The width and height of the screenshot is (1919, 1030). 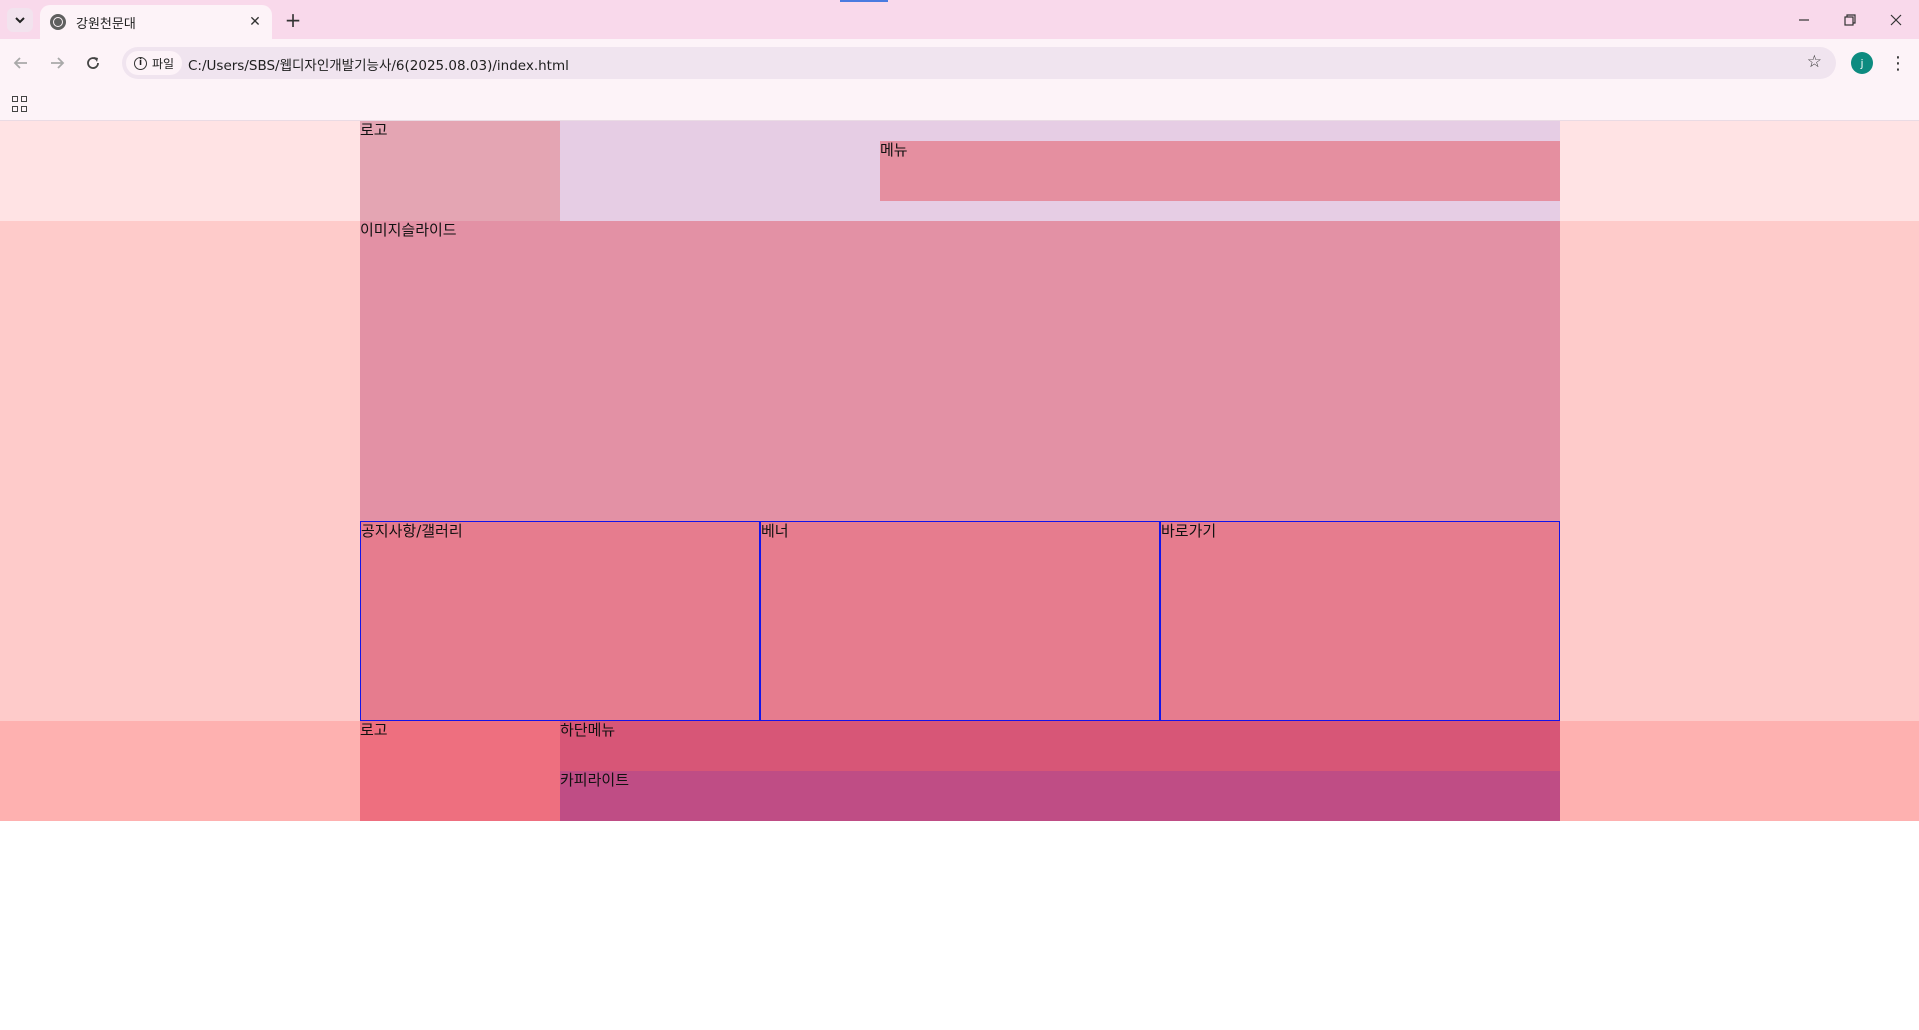 I want to click on forward-icon, so click(x=57, y=63).